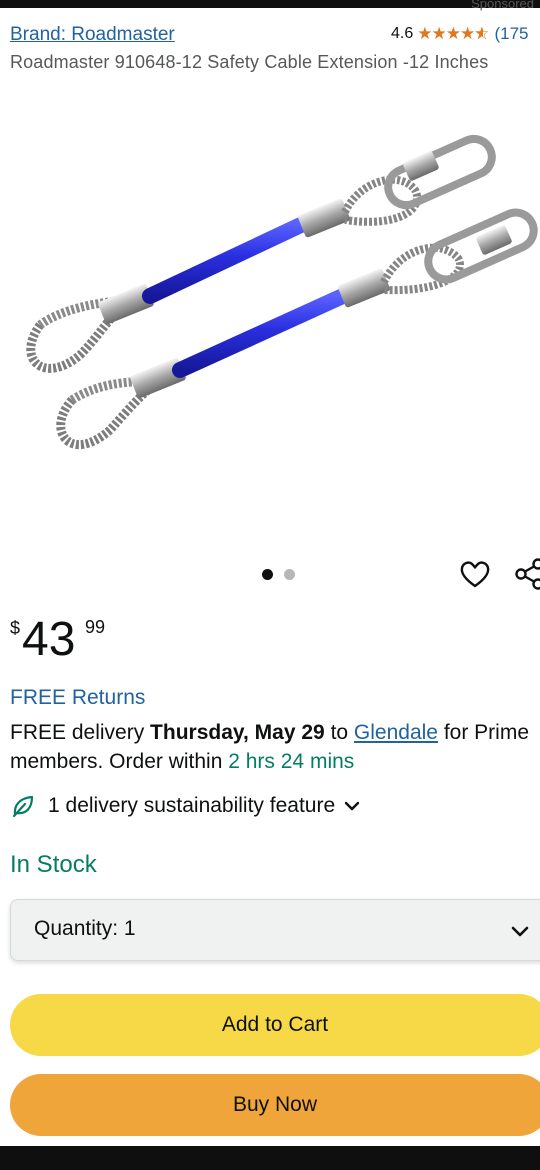 The height and width of the screenshot is (1170, 540). Describe the element at coordinates (502, 5) in the screenshot. I see `sponsored-label: Sponsored` at that location.